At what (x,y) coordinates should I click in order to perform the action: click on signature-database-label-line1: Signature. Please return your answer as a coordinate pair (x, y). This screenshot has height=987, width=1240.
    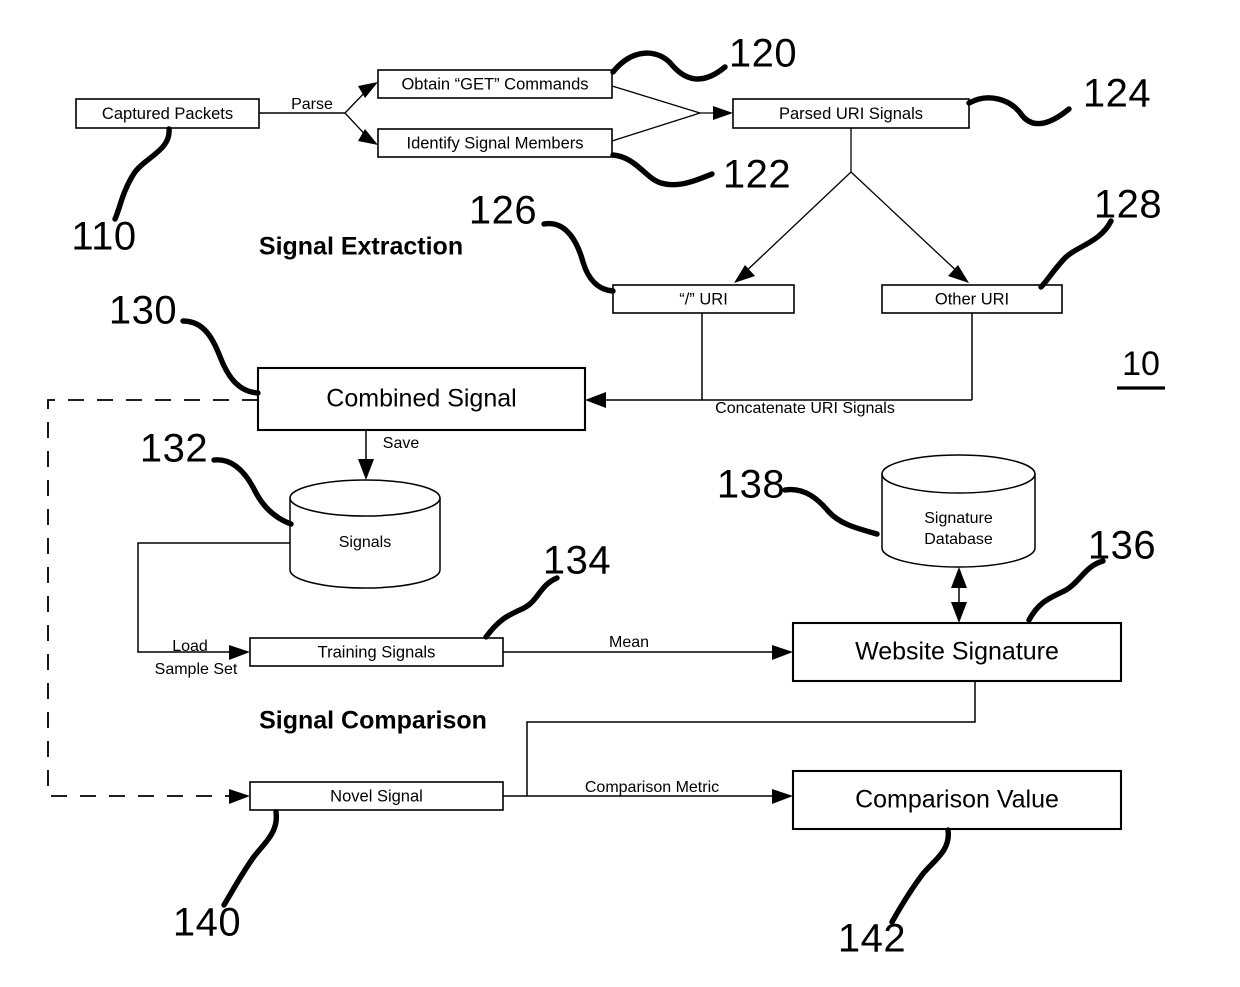
    Looking at the image, I should click on (958, 518).